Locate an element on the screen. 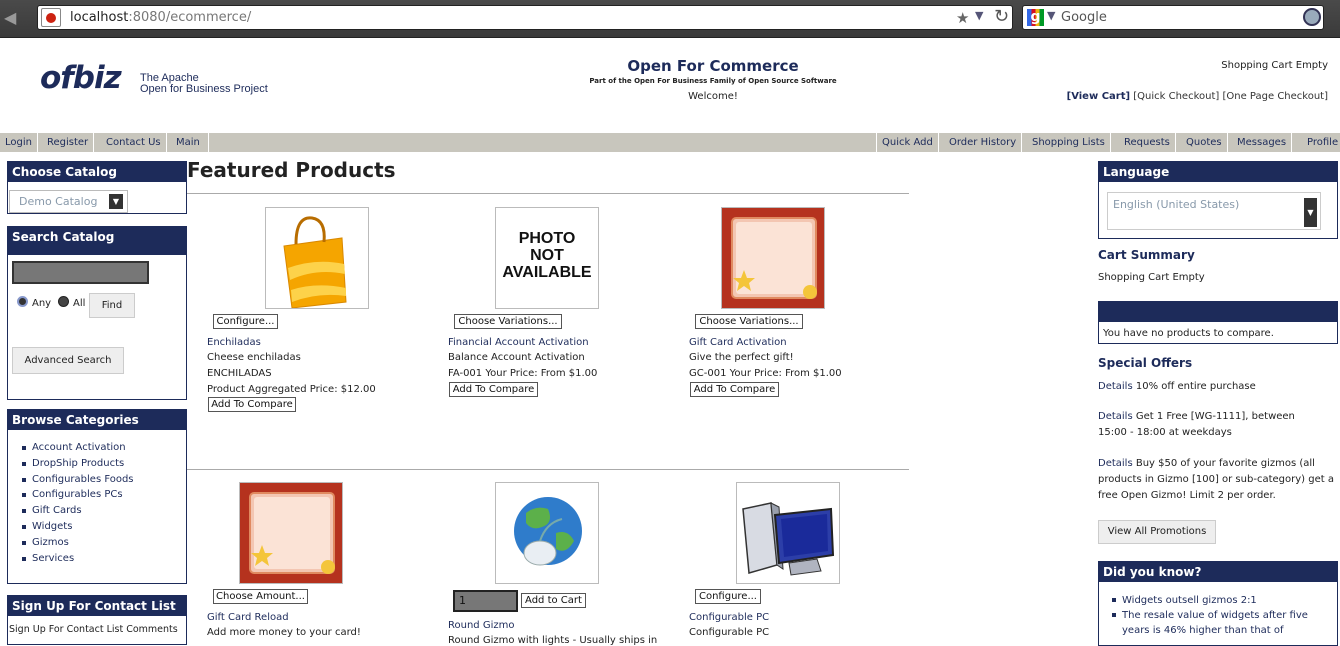 This screenshot has height=646, width=1340. quick-checkout-link: [Quick Checkout] is located at coordinates (1176, 96).